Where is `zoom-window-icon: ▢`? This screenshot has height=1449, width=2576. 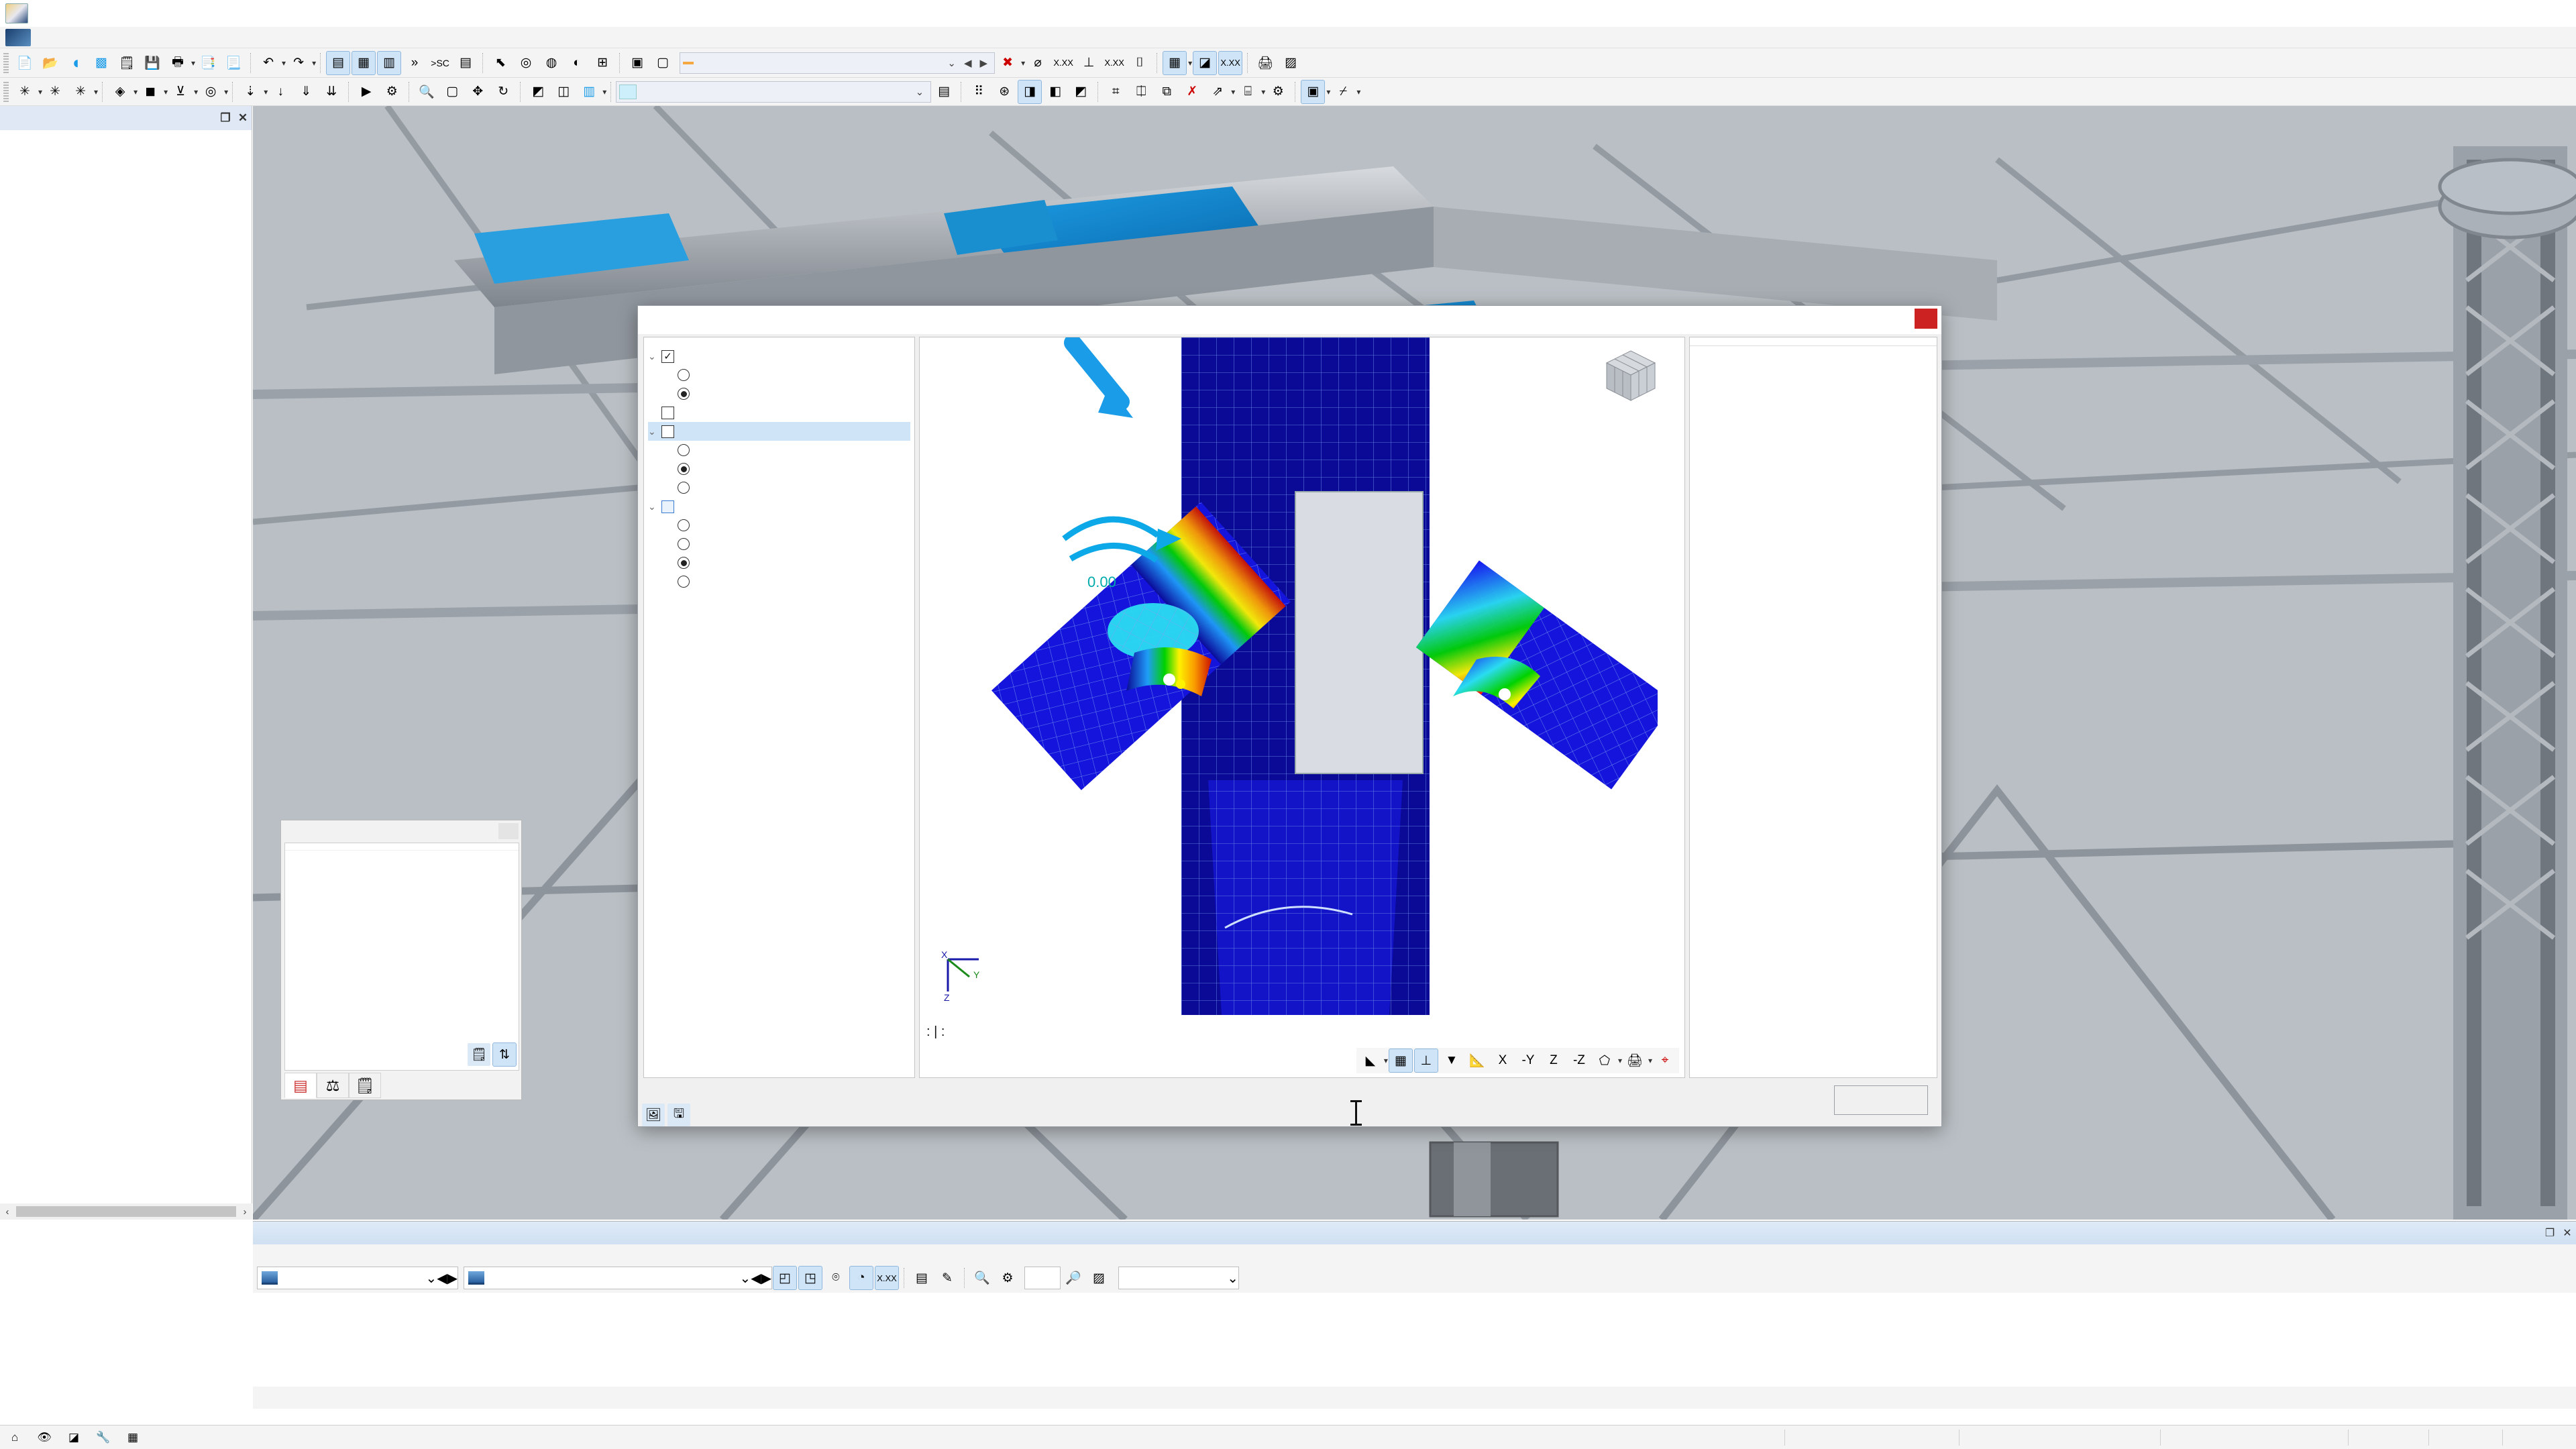
zoom-window-icon: ▢ is located at coordinates (452, 91).